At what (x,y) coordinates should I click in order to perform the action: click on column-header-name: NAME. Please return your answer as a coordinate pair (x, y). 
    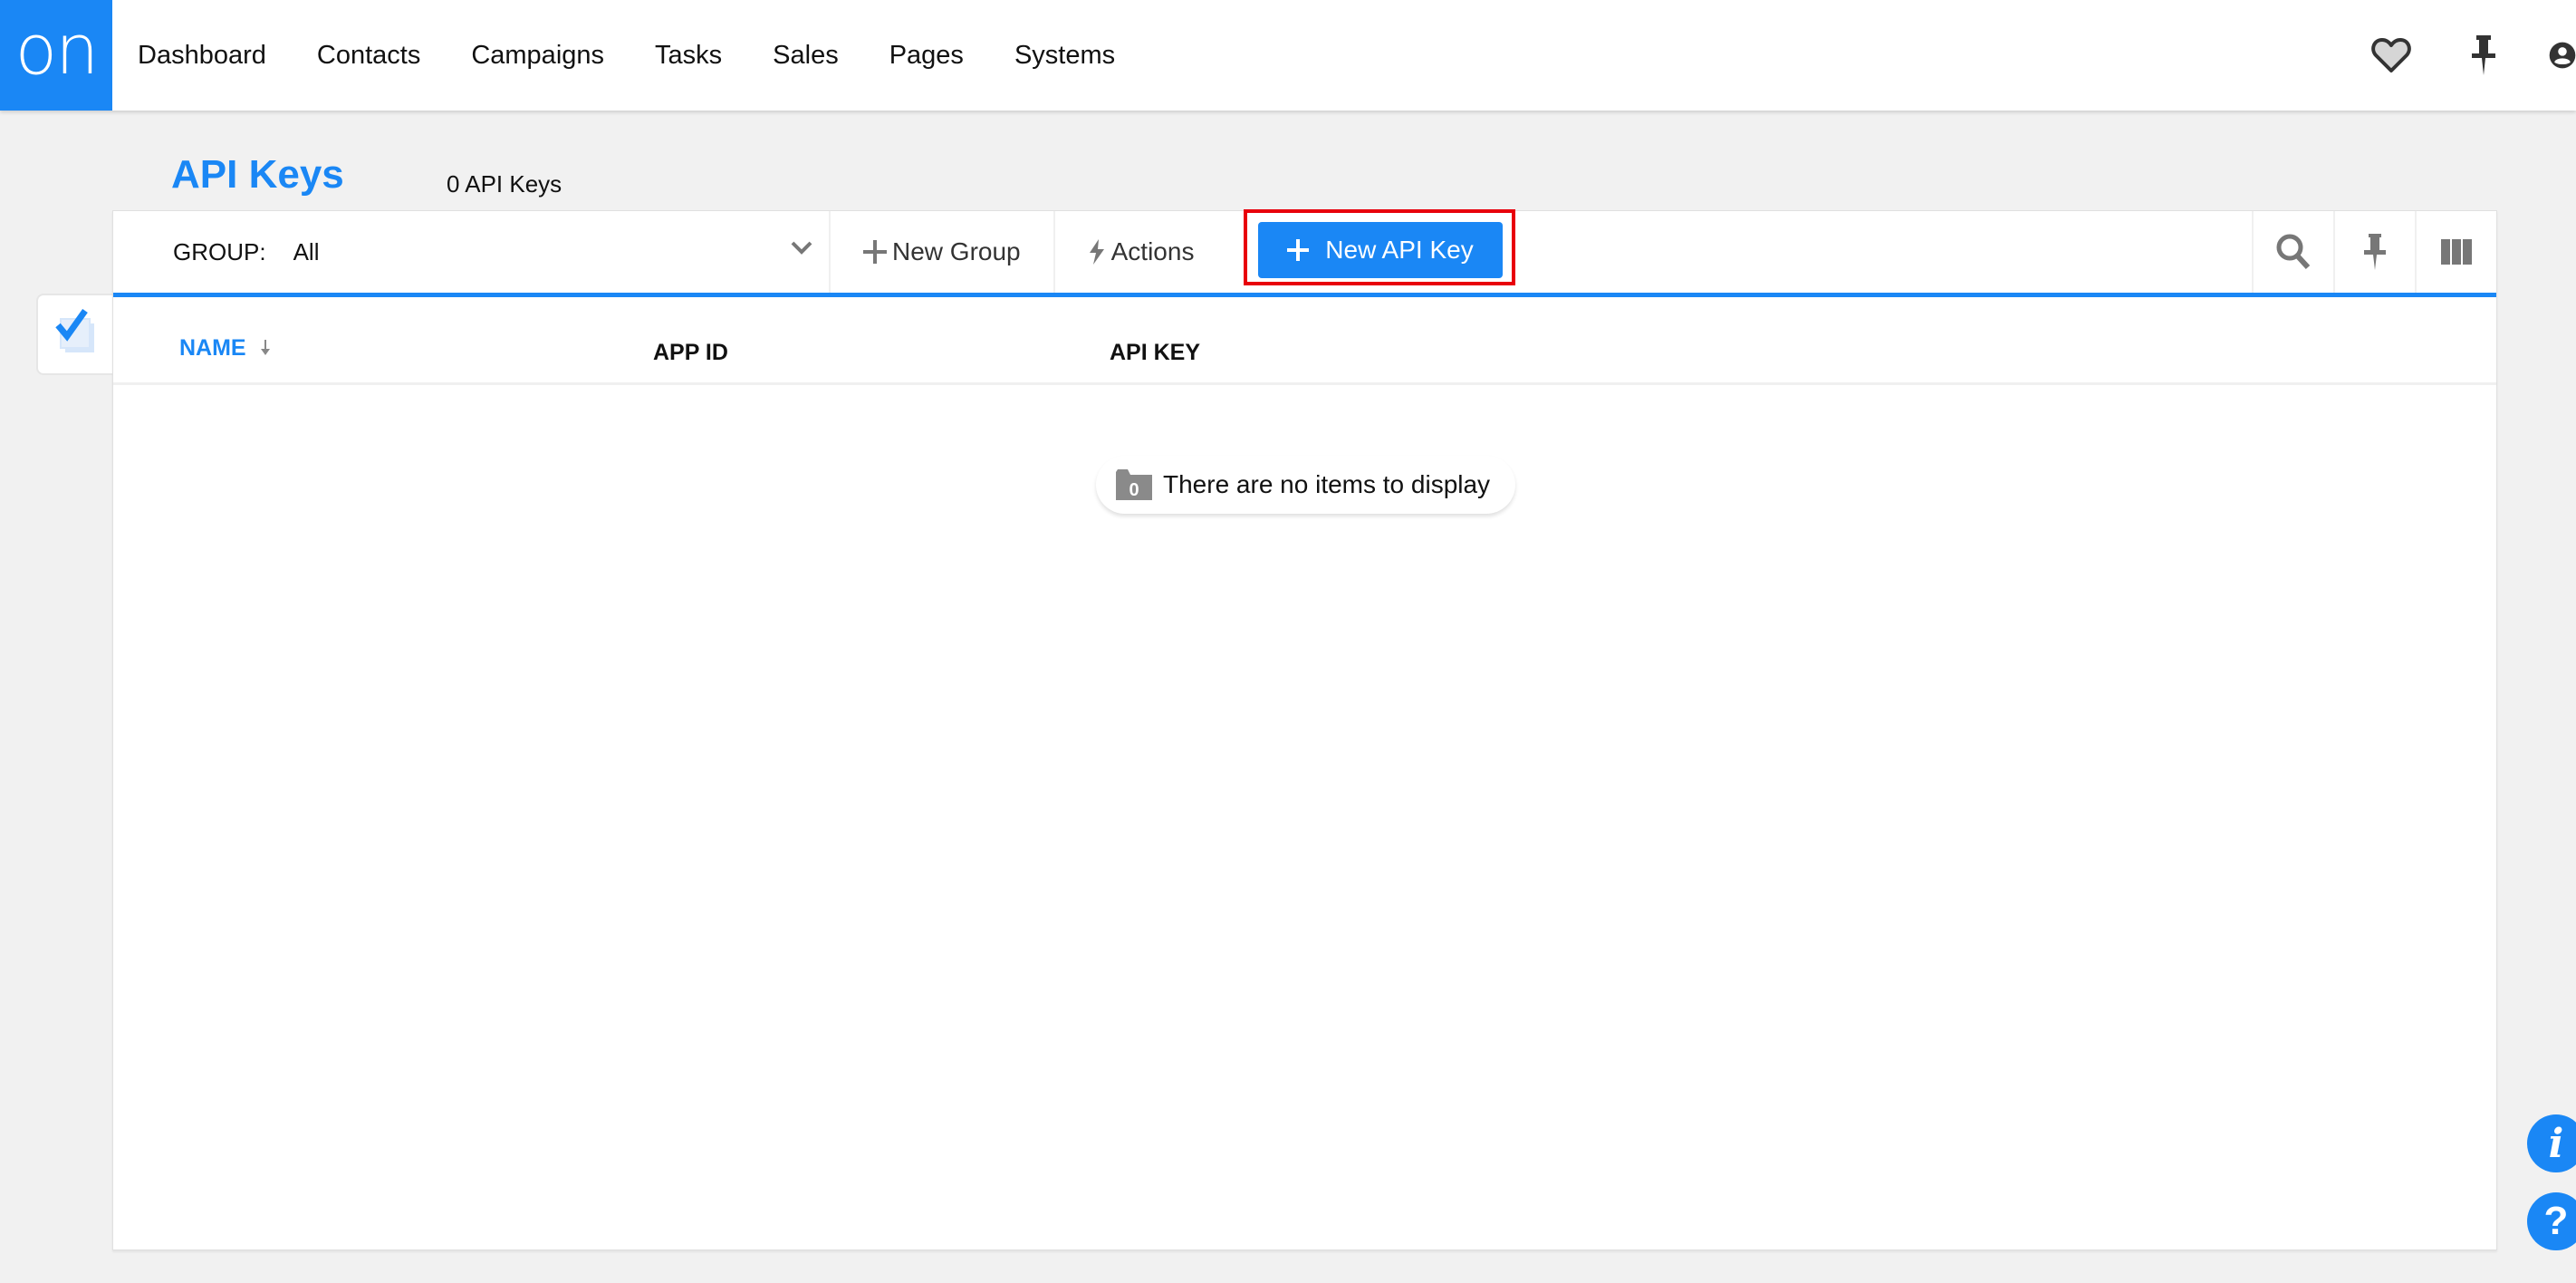
    Looking at the image, I should click on (225, 348).